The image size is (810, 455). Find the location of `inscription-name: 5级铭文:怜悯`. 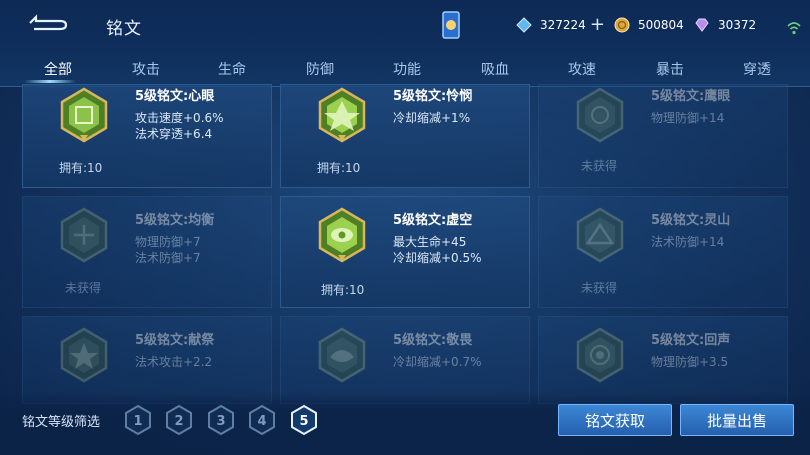

inscription-name: 5级铭文:怜悯 is located at coordinates (433, 96).